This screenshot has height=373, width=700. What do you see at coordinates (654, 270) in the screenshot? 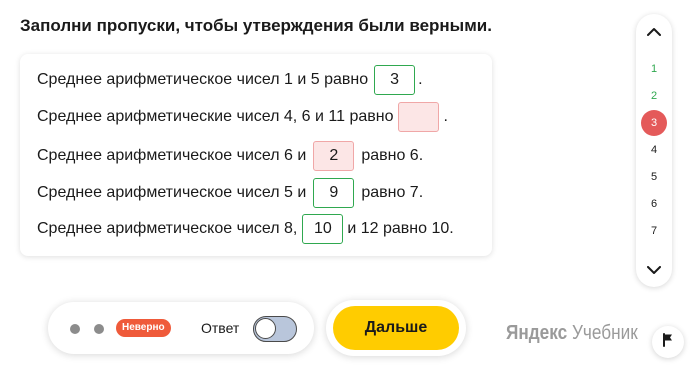
I see `chevron-down-icon` at bounding box center [654, 270].